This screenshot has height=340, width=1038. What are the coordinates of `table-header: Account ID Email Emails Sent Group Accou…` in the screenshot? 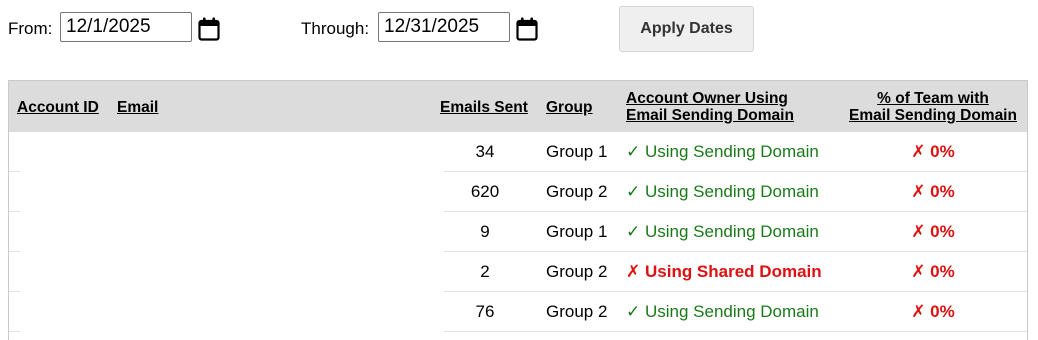 It's located at (518, 106).